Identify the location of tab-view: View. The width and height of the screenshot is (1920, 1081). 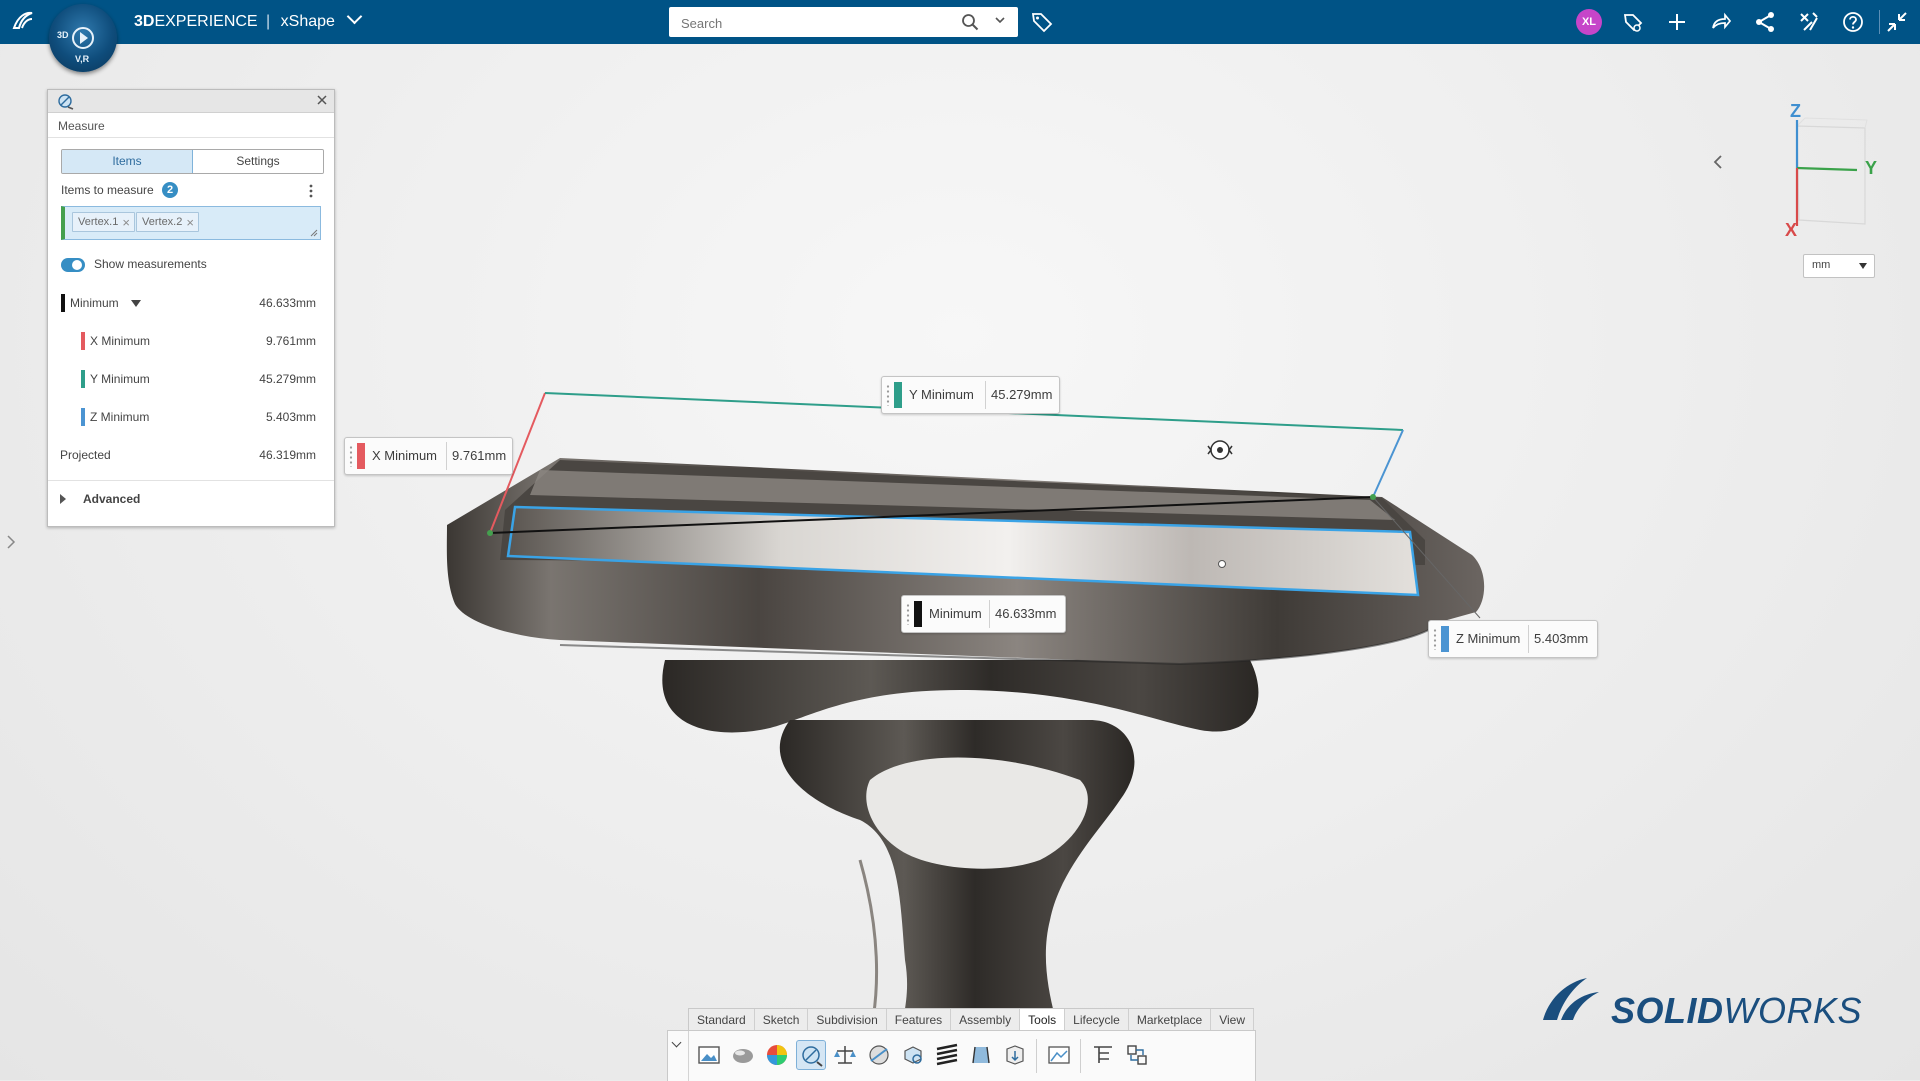
(1233, 1020).